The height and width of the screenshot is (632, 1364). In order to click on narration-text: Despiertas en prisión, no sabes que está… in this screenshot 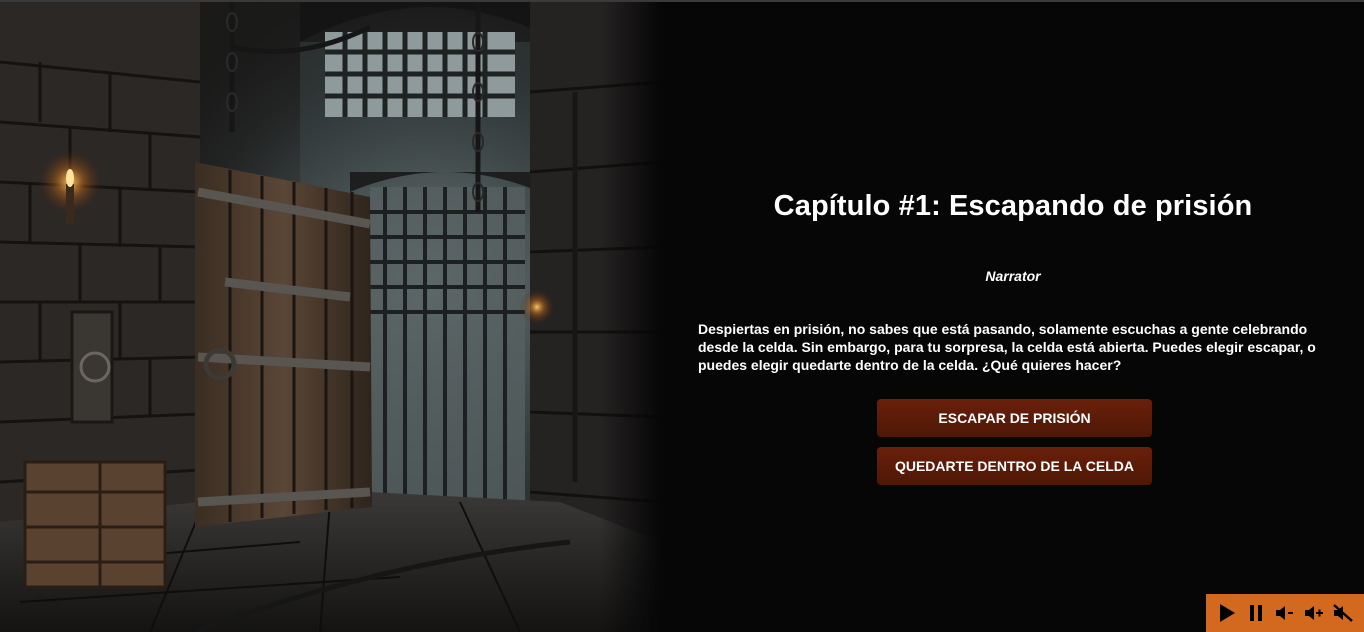, I will do `click(1007, 347)`.